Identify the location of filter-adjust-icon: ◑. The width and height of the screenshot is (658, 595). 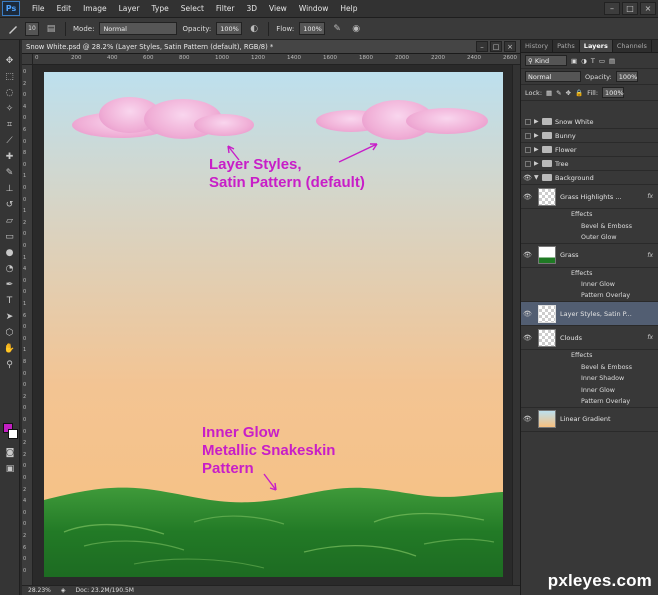
(584, 61).